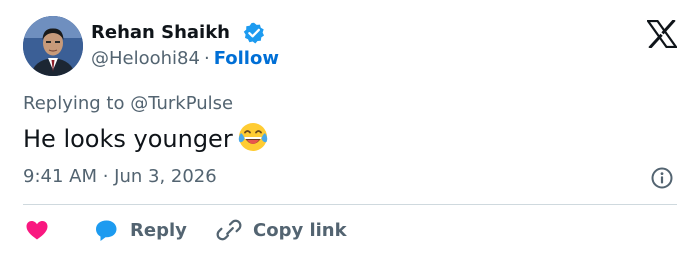 This screenshot has width=700, height=256. I want to click on reply-label: Reply, so click(158, 230).